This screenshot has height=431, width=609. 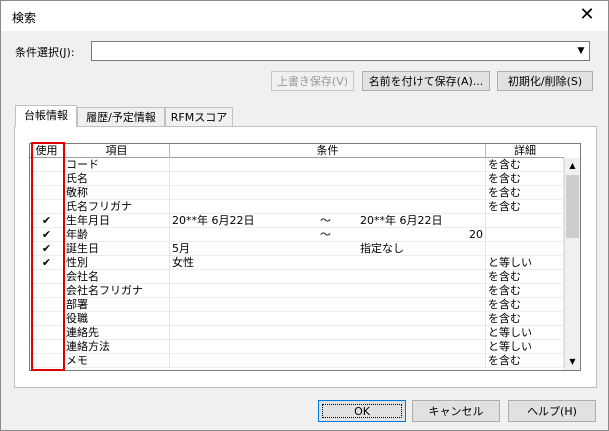 I want to click on item-cell: 役職, so click(x=117, y=319).